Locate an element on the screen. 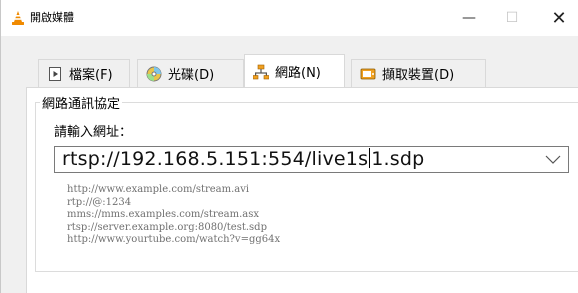  tab-disc: 光碟(D) is located at coordinates (190, 73).